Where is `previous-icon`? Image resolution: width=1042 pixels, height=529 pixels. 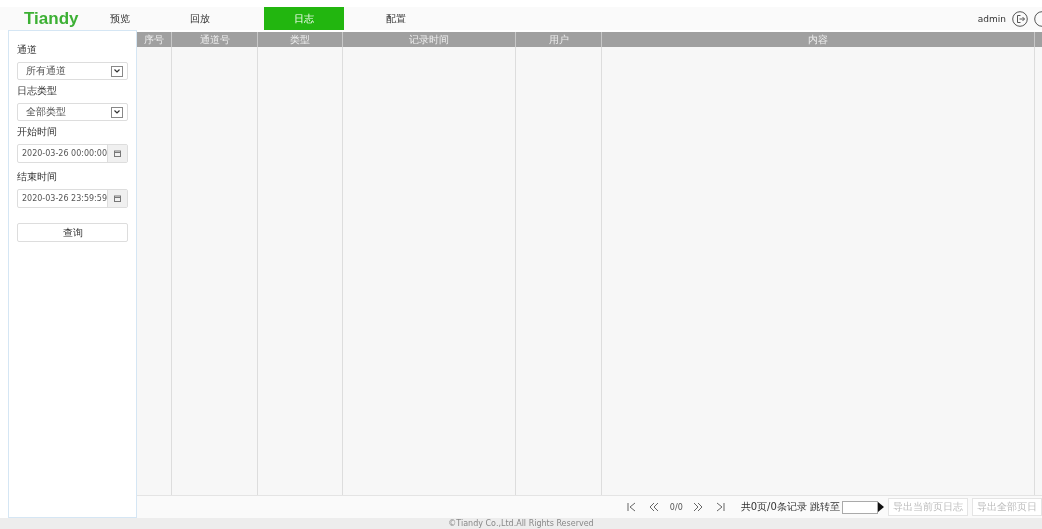 previous-icon is located at coordinates (654, 507).